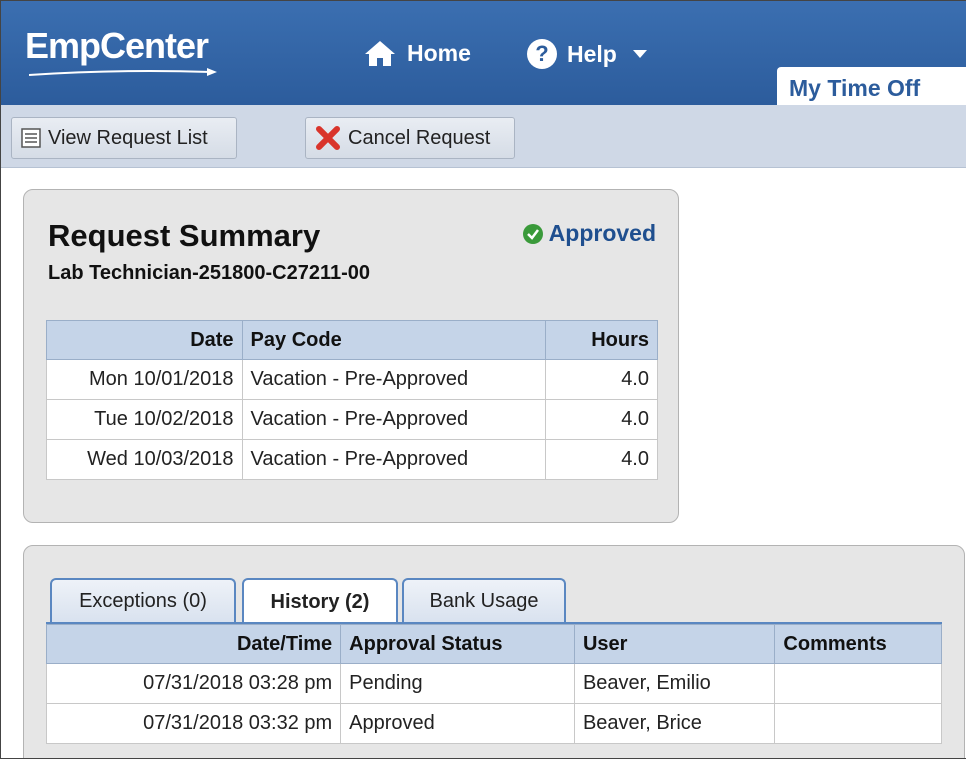 The width and height of the screenshot is (967, 759). I want to click on tab-bank-usage: Bank Usage, so click(484, 600).